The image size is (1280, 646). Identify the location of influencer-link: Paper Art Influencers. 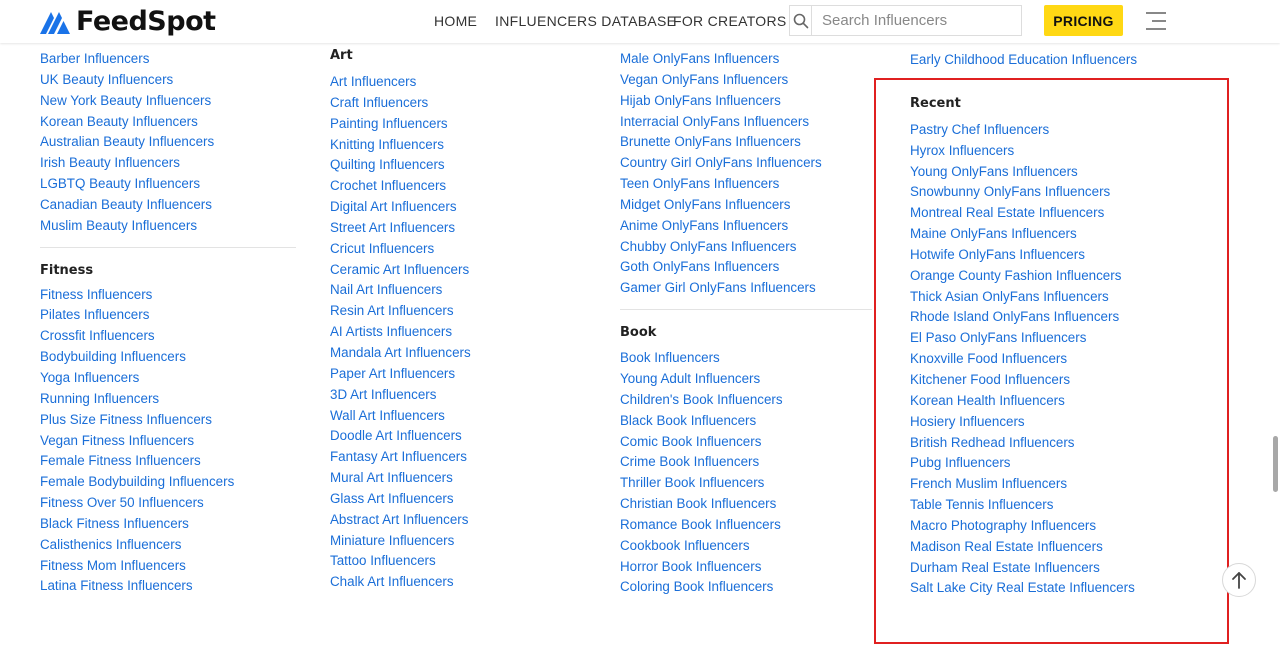
(455, 374).